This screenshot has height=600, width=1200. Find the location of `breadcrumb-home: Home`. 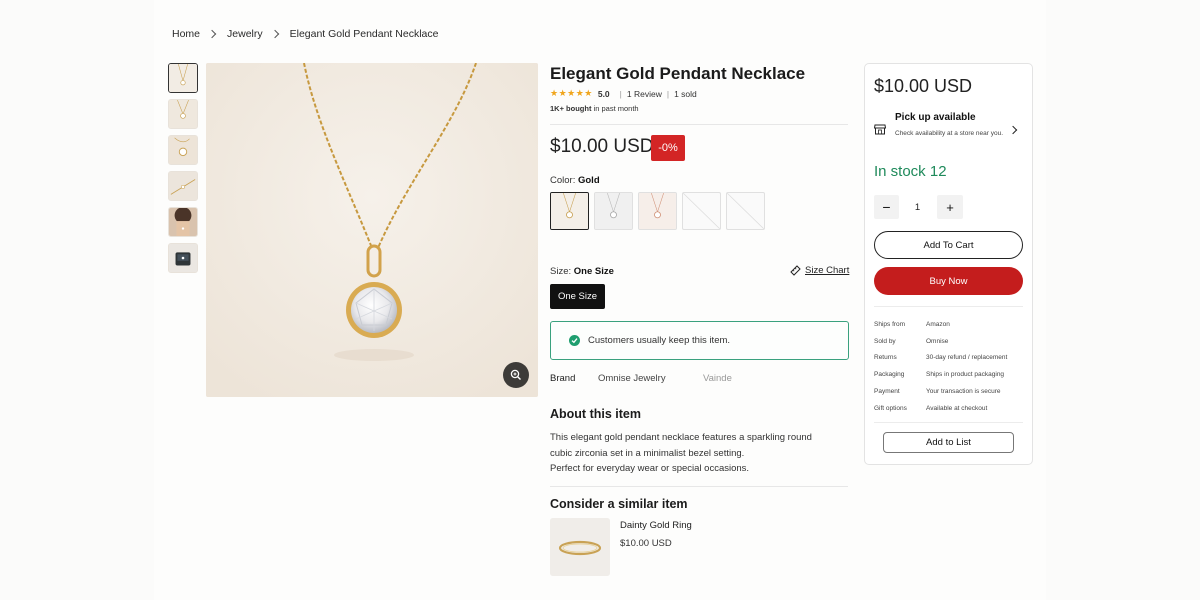

breadcrumb-home: Home is located at coordinates (186, 34).